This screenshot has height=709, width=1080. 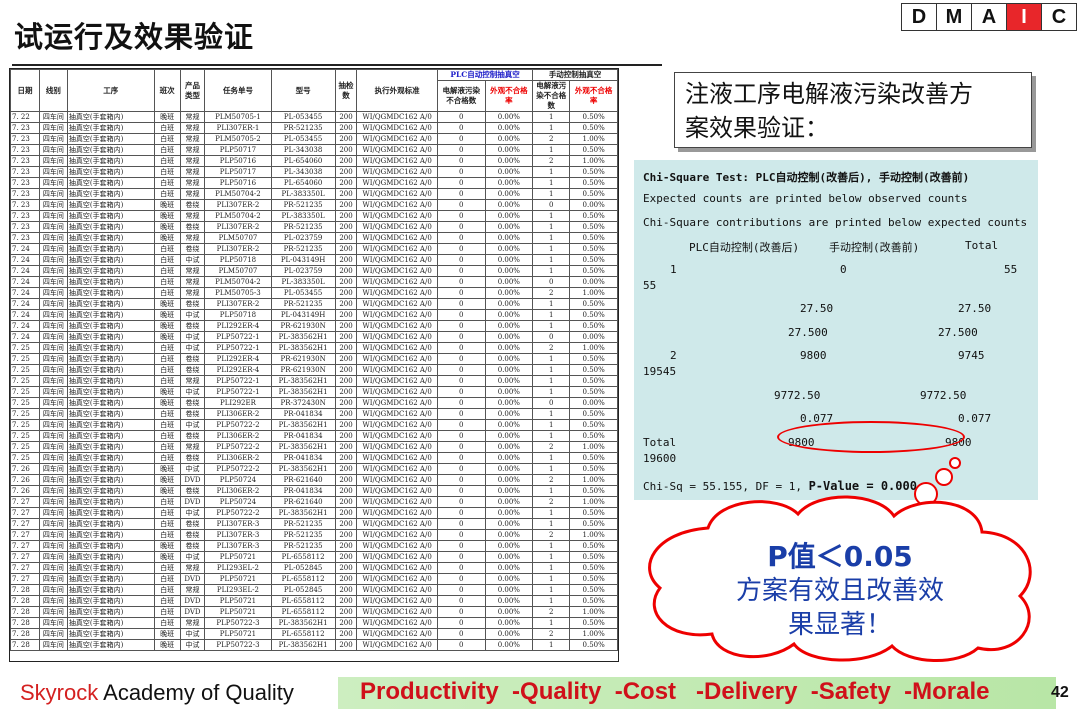 I want to click on academy-name: Academy of Quality, so click(x=196, y=692).